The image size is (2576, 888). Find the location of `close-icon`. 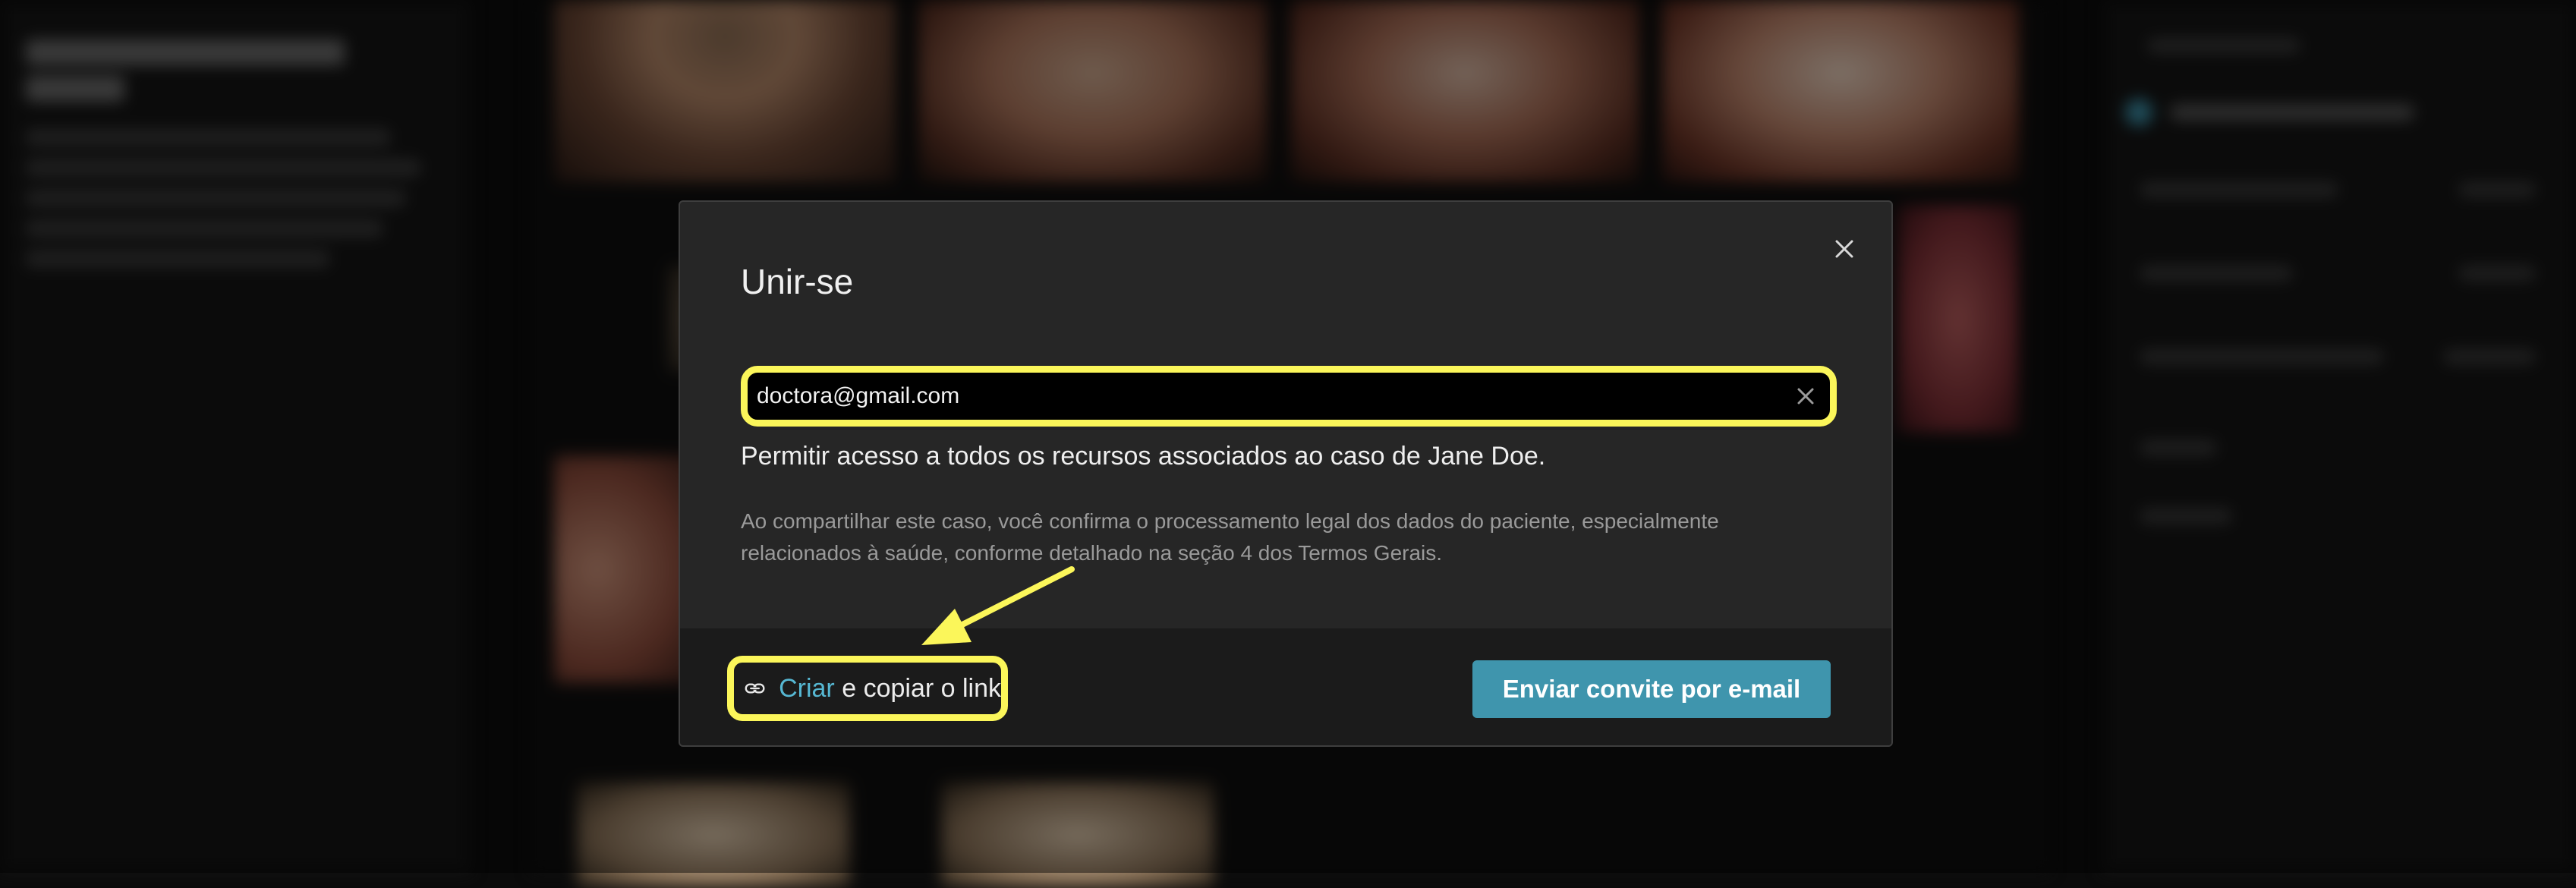

close-icon is located at coordinates (1844, 249).